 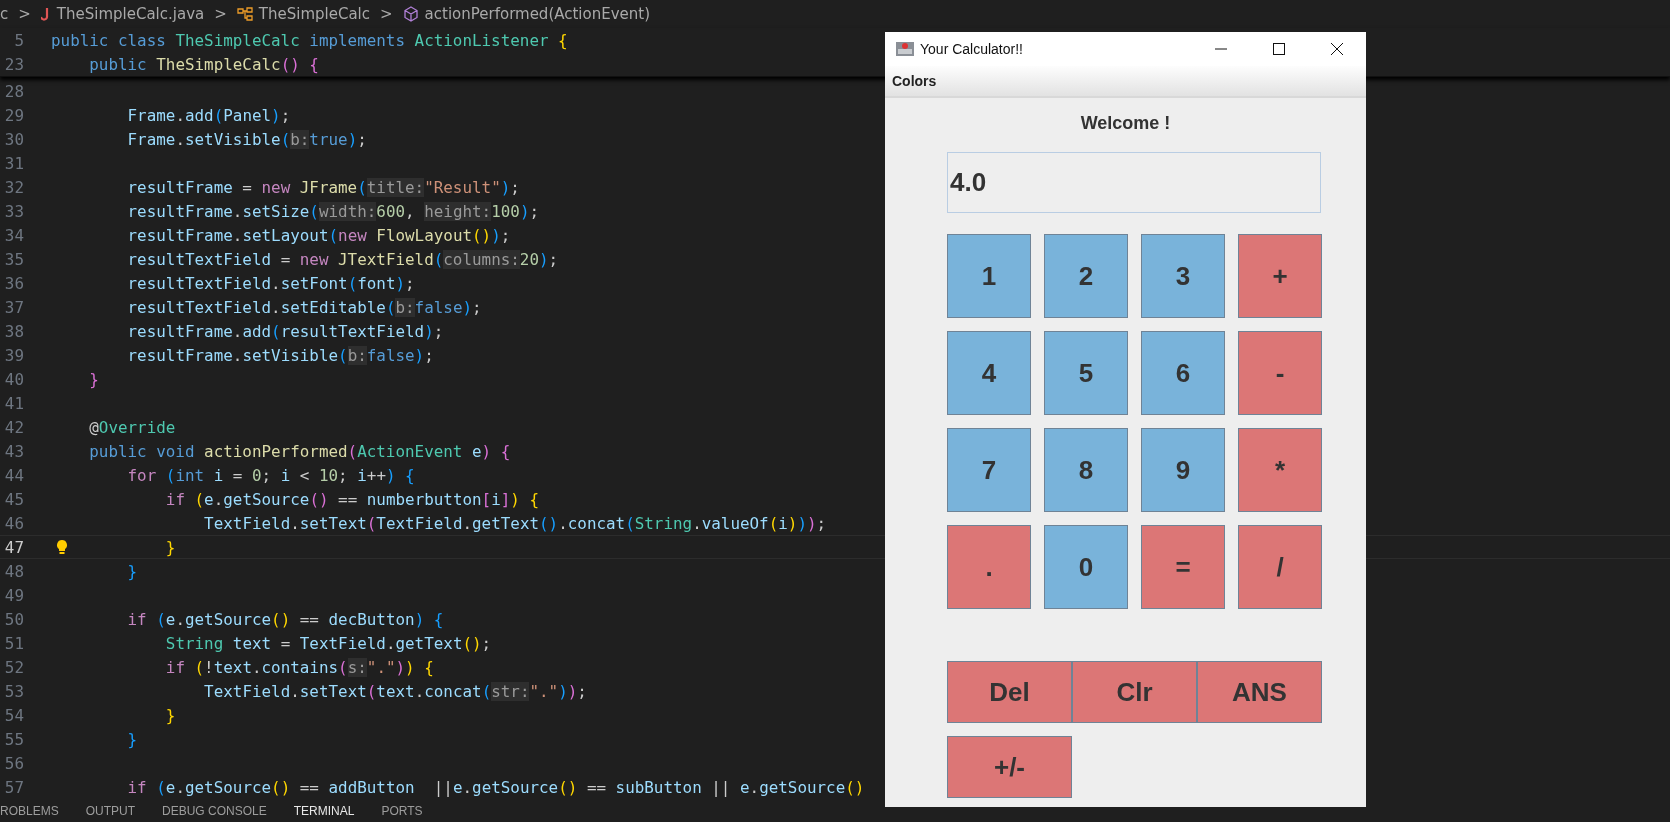 I want to click on panel-tab: ROBLEMS, so click(x=29, y=811).